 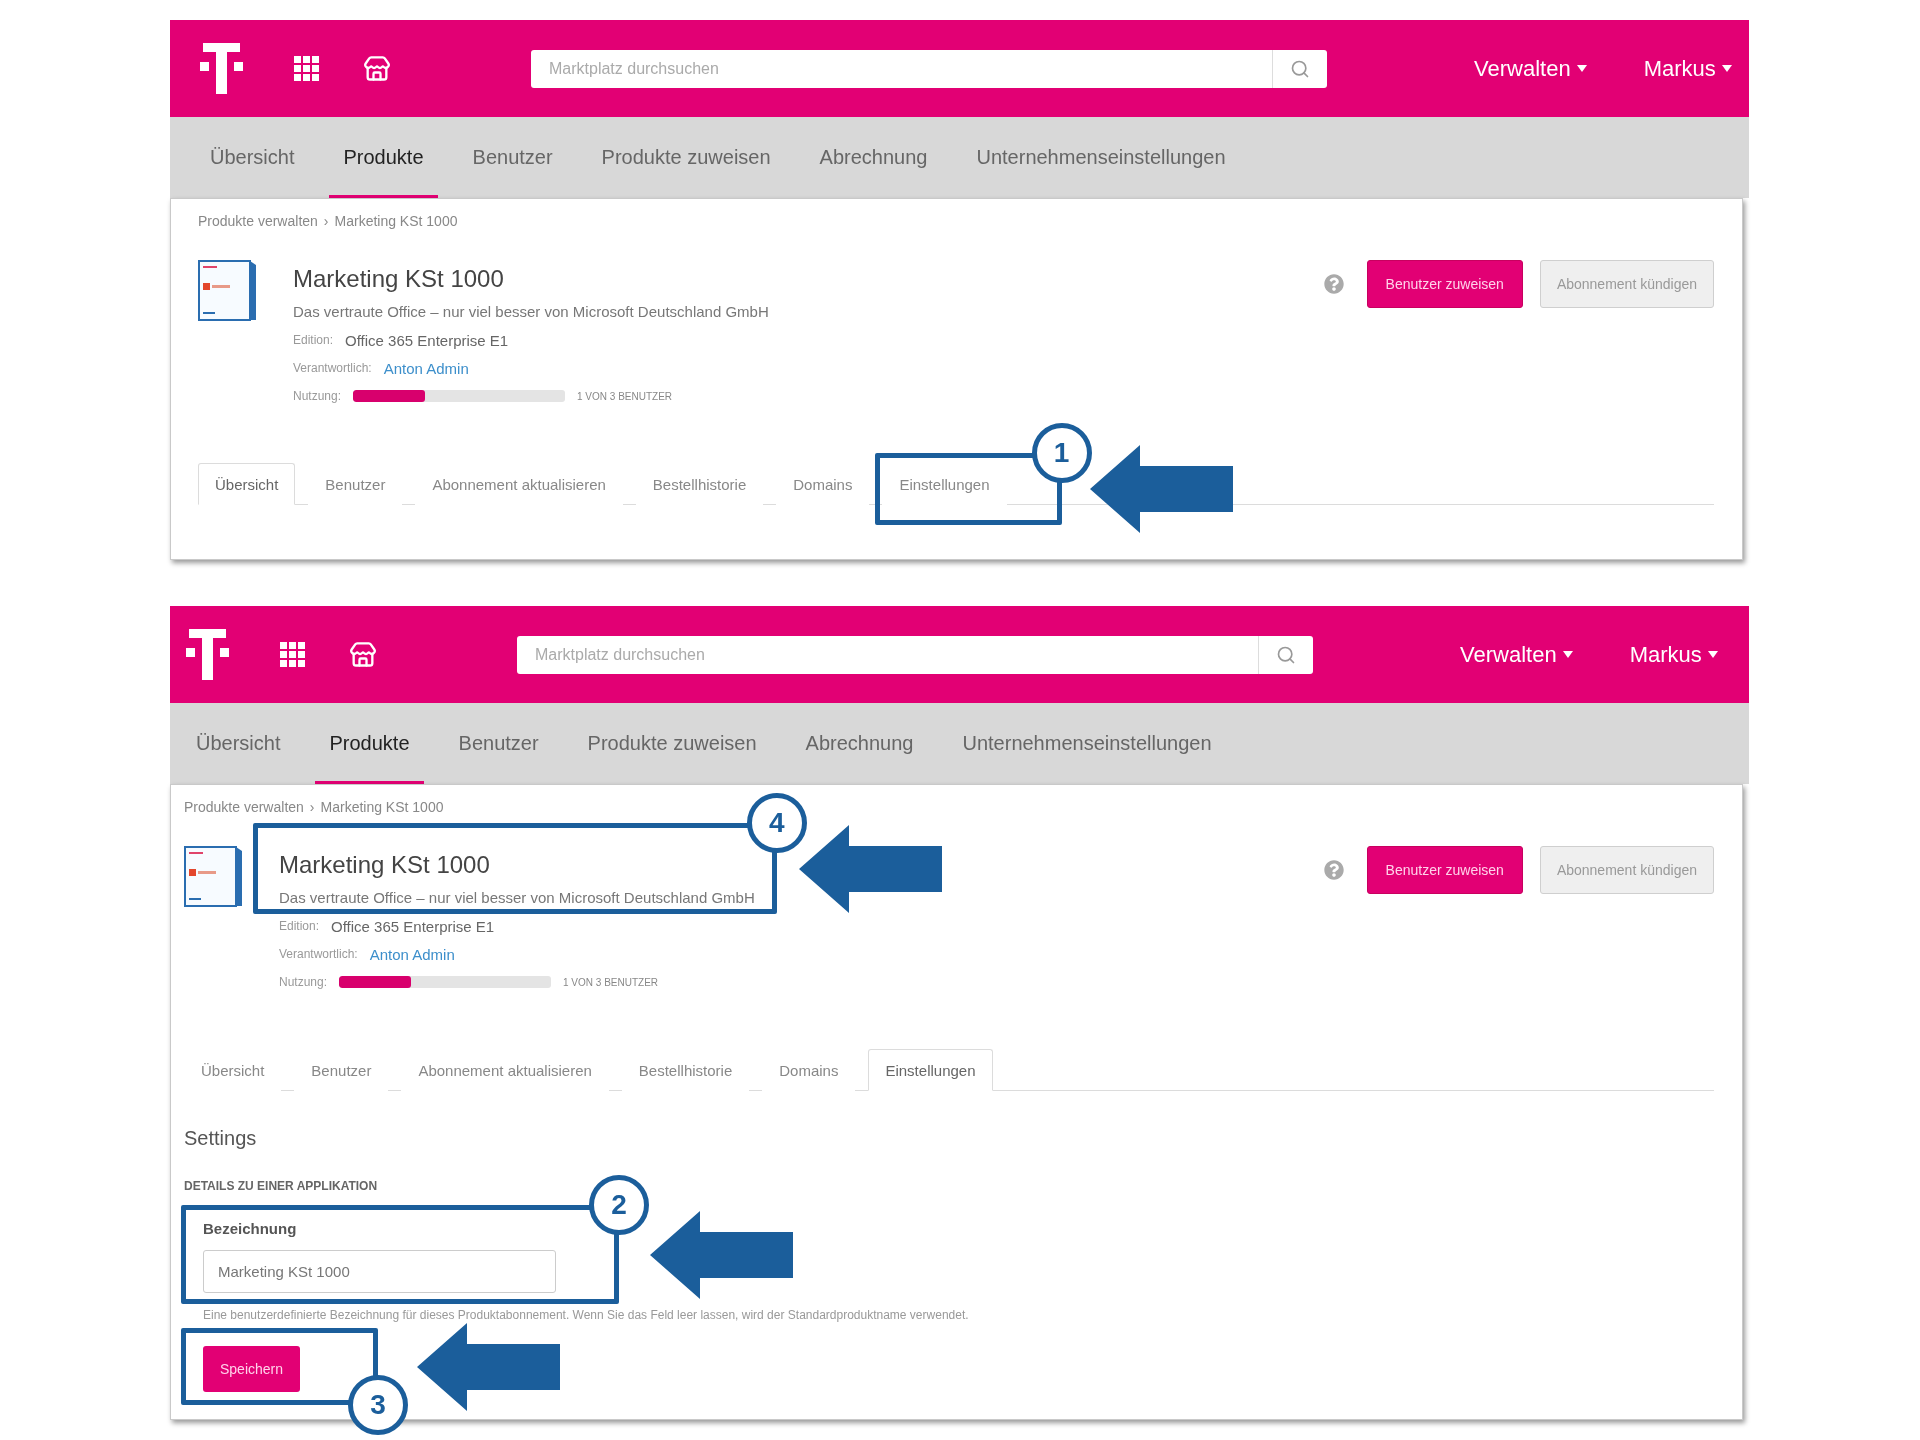 I want to click on section-heading: DETAILS ZU EINER APPLIKATION, so click(x=281, y=1186).